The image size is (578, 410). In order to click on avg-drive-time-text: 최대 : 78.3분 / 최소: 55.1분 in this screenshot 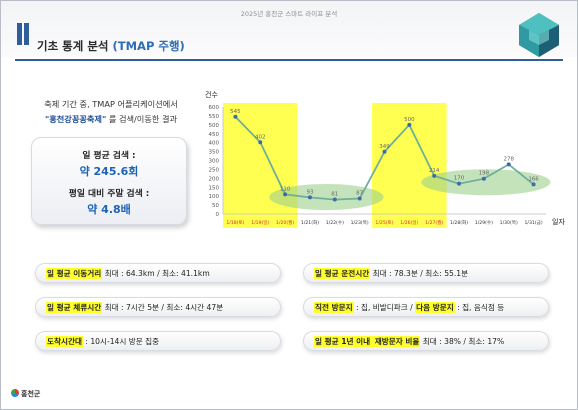, I will do `click(419, 273)`.